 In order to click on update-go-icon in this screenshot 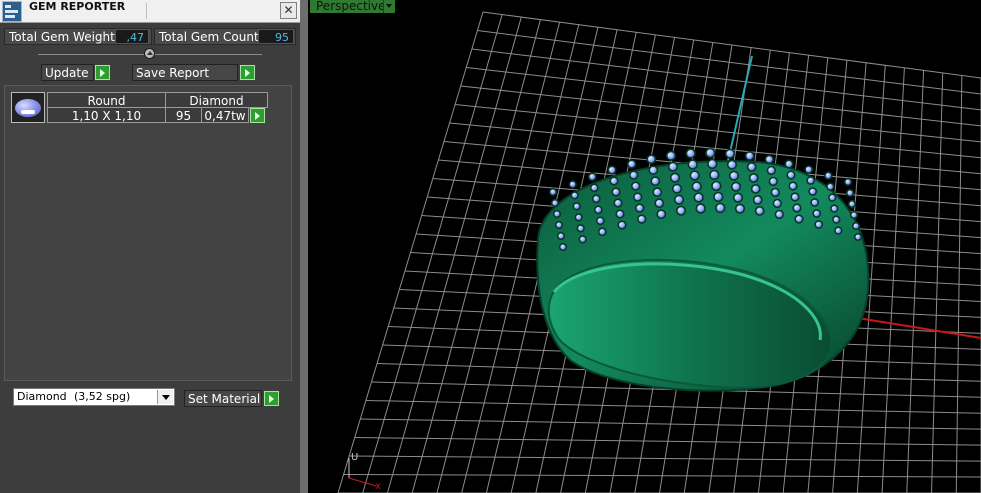, I will do `click(102, 72)`.